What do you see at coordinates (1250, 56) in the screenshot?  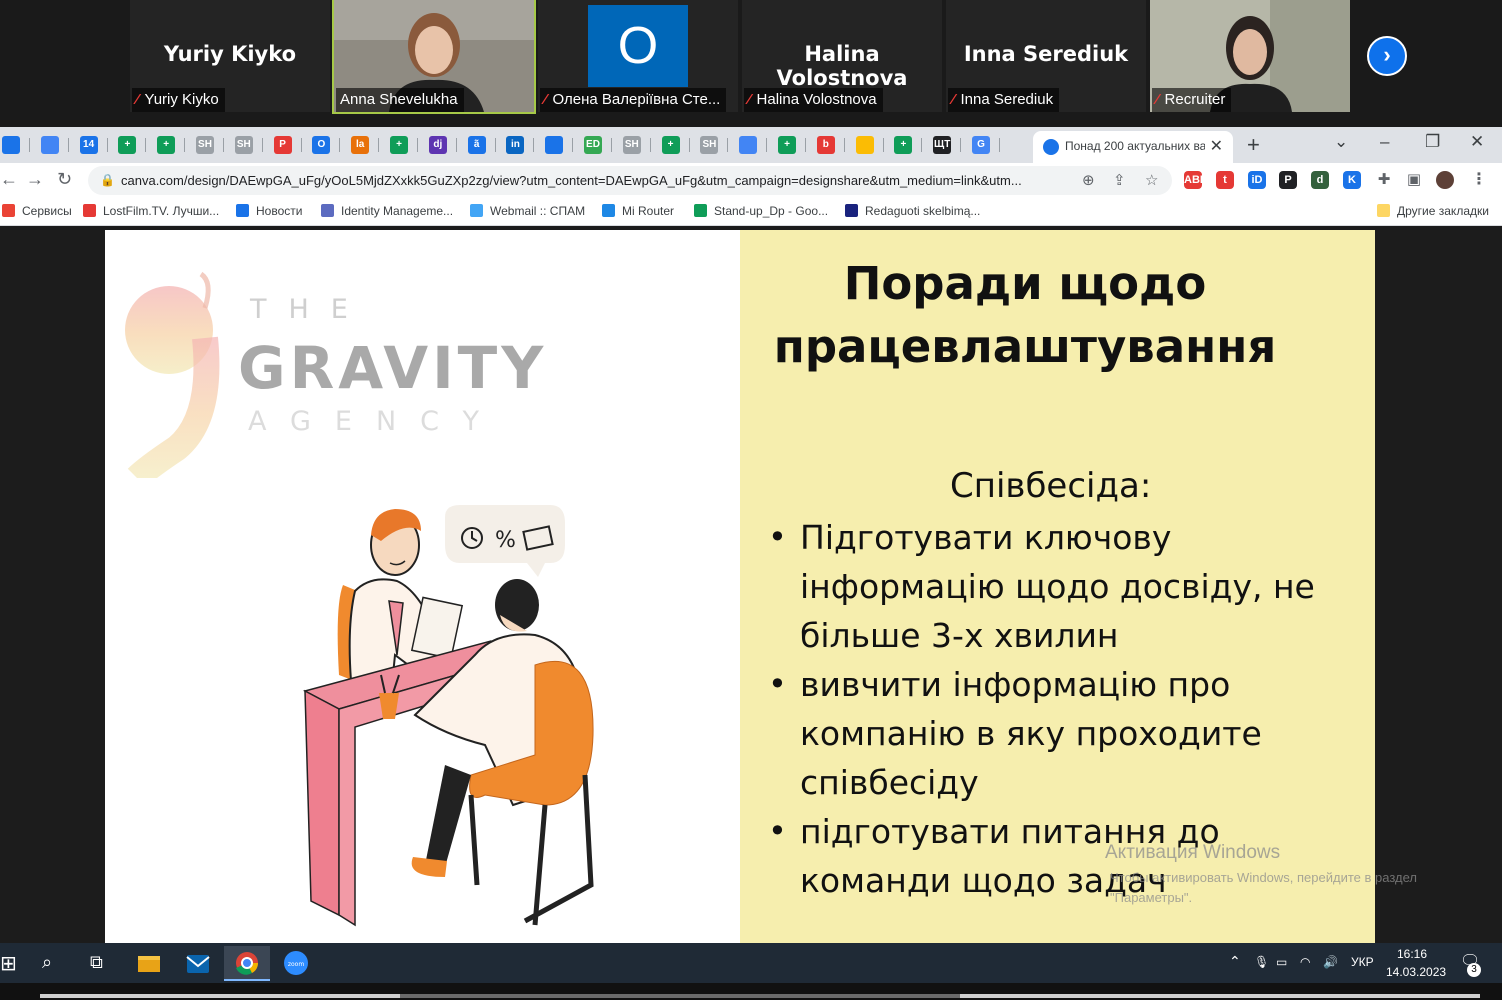 I see `participant-tile-recruiter: ⁄ Recruiter` at bounding box center [1250, 56].